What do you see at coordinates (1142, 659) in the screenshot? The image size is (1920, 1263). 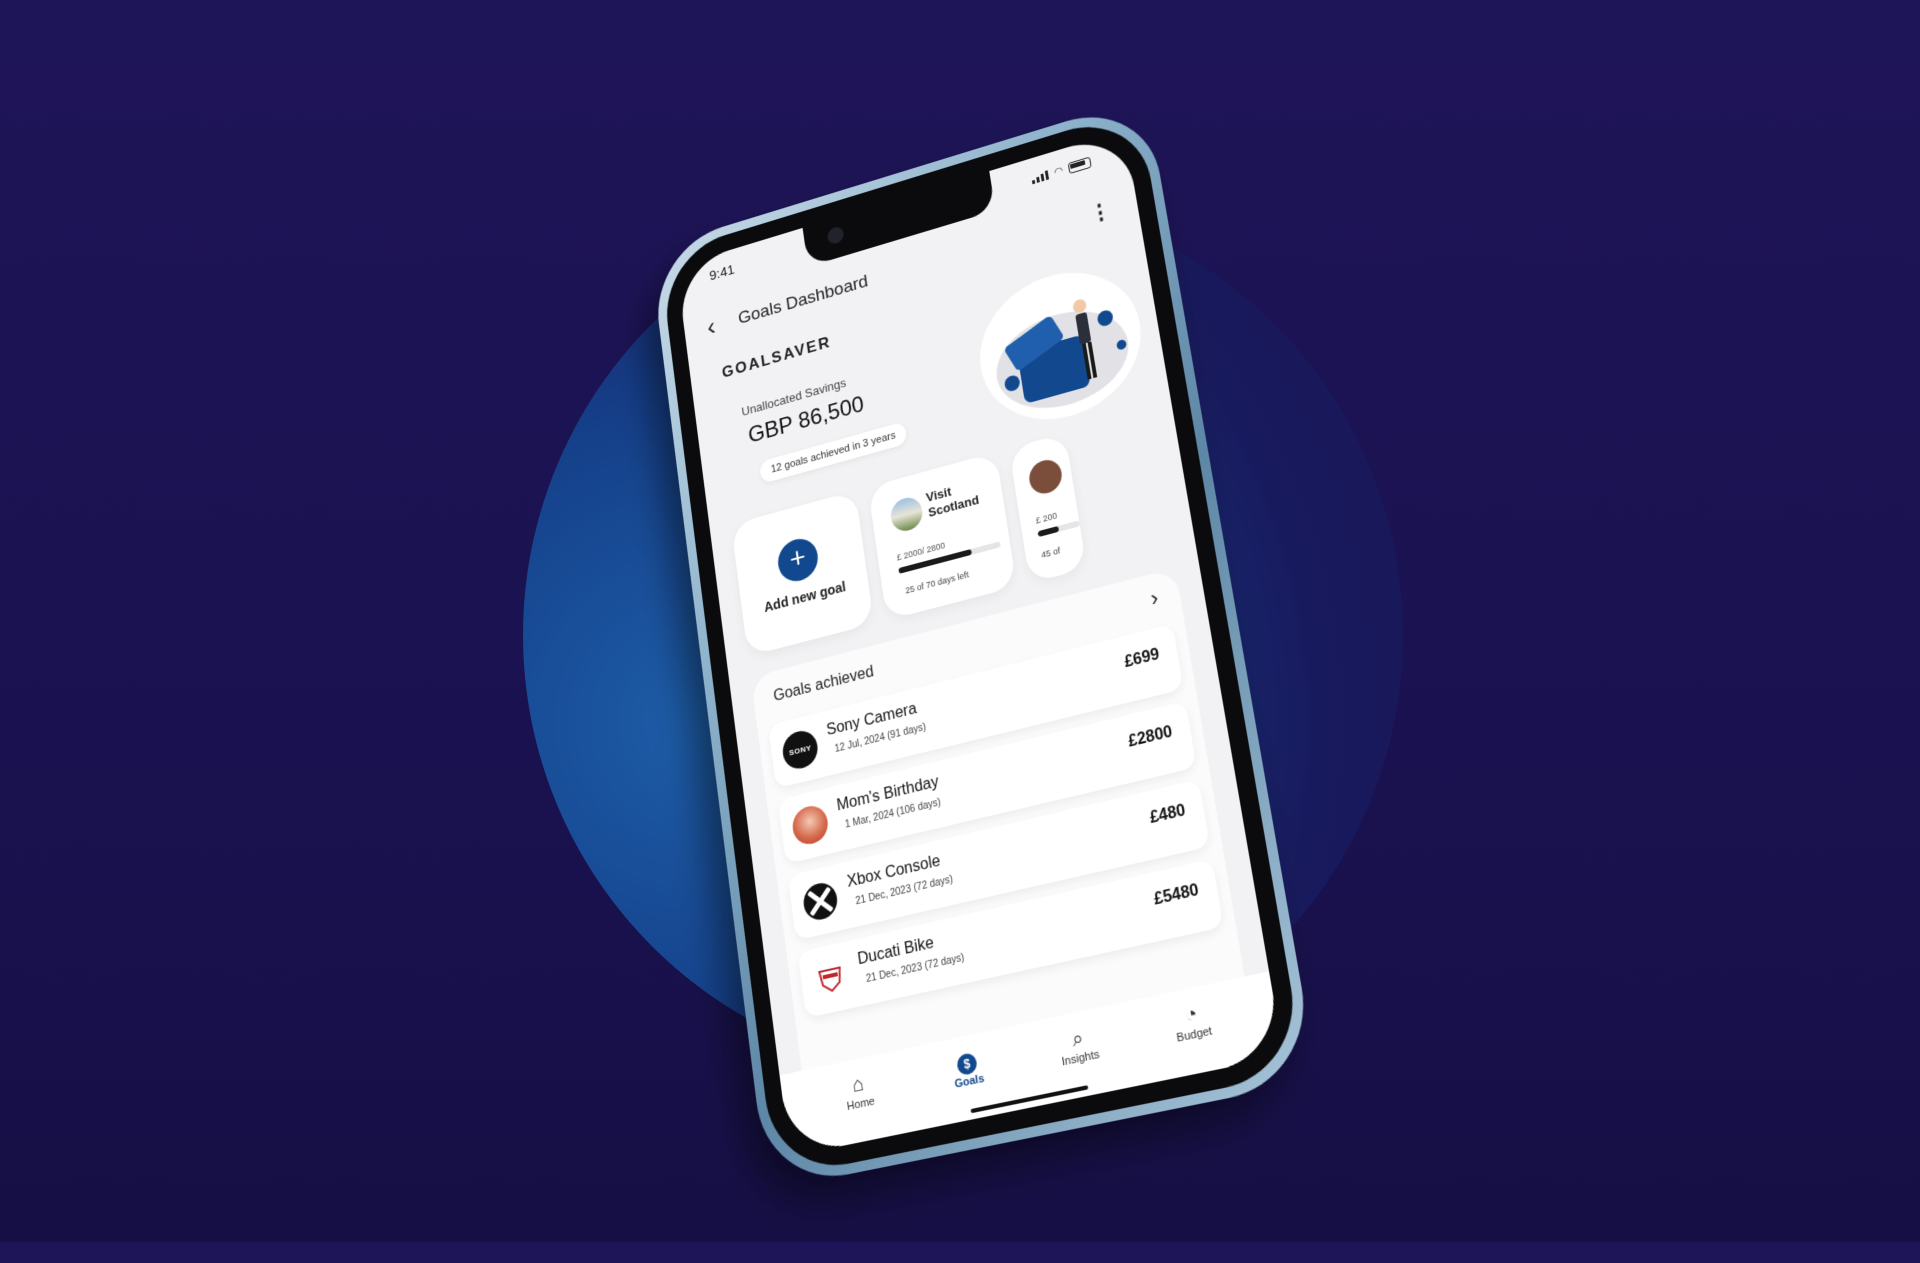 I see `achieved-goal-amount: £699` at bounding box center [1142, 659].